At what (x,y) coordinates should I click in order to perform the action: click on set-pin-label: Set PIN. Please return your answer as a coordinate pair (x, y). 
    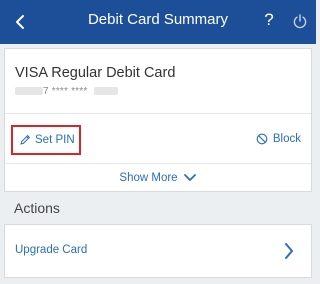
    Looking at the image, I should click on (55, 140).